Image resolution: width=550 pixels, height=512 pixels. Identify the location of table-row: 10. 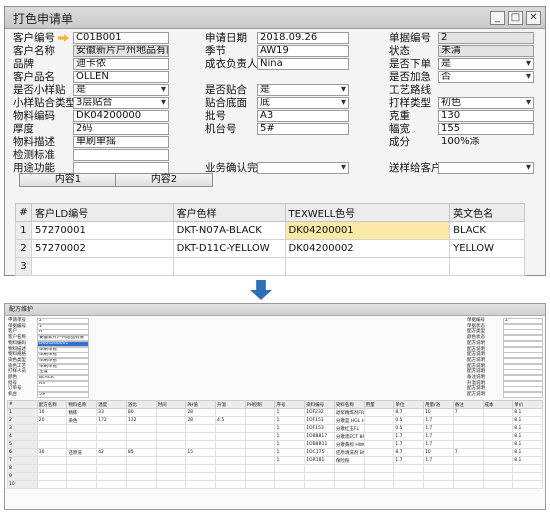
(275, 484).